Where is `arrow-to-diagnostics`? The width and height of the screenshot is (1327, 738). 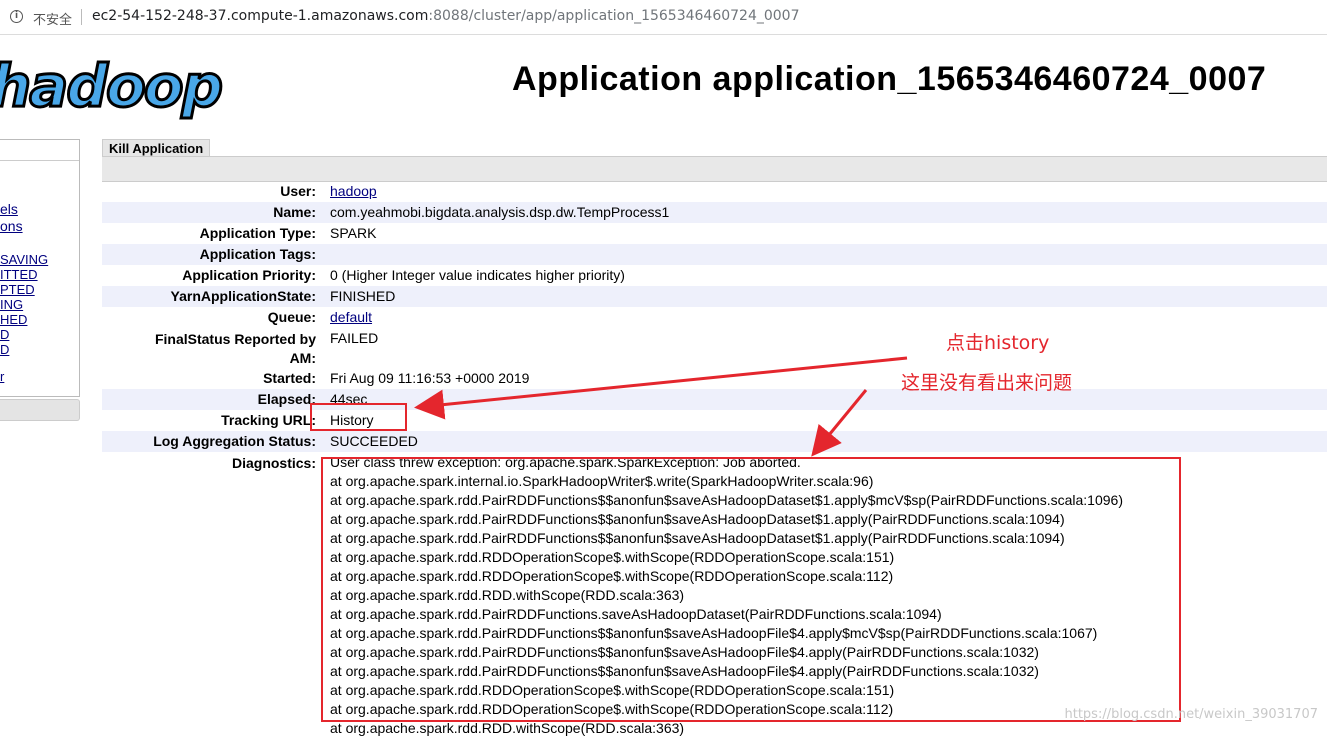
arrow-to-diagnostics is located at coordinates (839, 423).